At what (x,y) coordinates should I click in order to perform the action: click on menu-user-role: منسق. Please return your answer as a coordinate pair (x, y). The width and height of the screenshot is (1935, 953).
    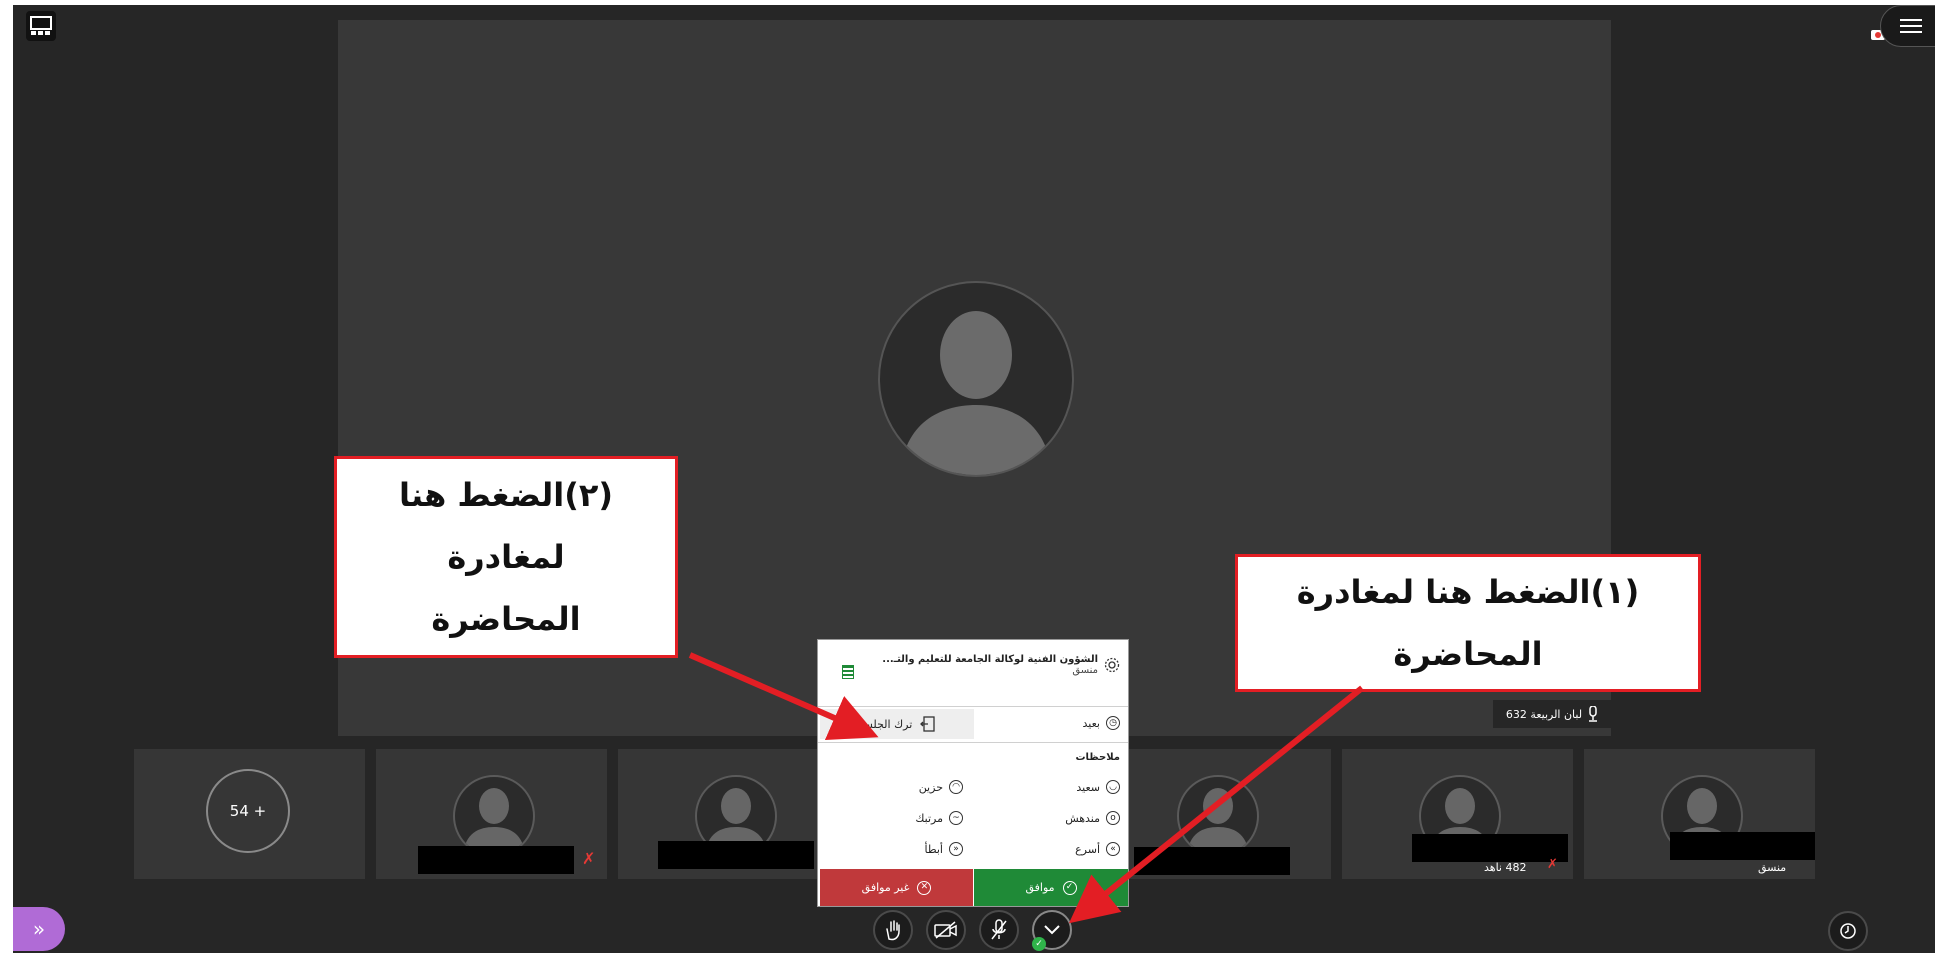
    Looking at the image, I should click on (1085, 670).